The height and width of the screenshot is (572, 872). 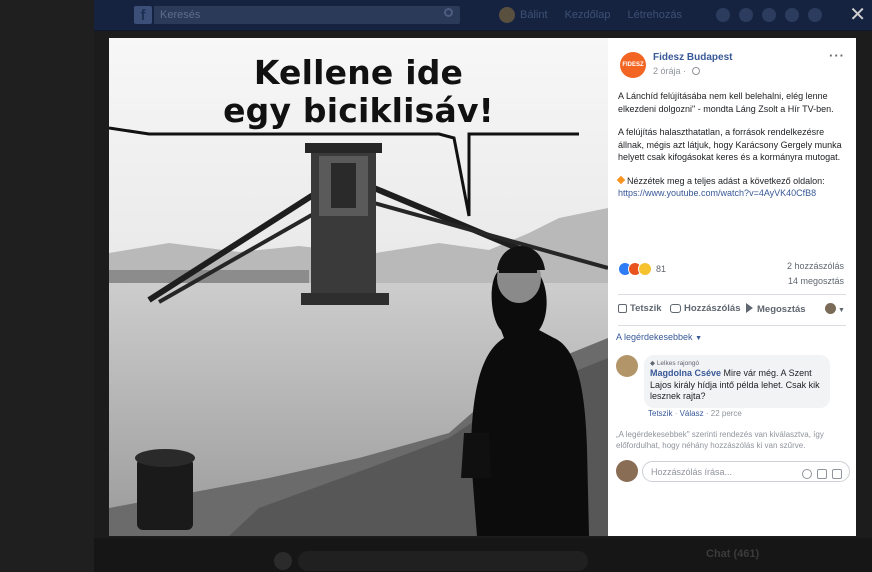 What do you see at coordinates (660, 413) in the screenshot?
I see `comment-like-link: Tetszik` at bounding box center [660, 413].